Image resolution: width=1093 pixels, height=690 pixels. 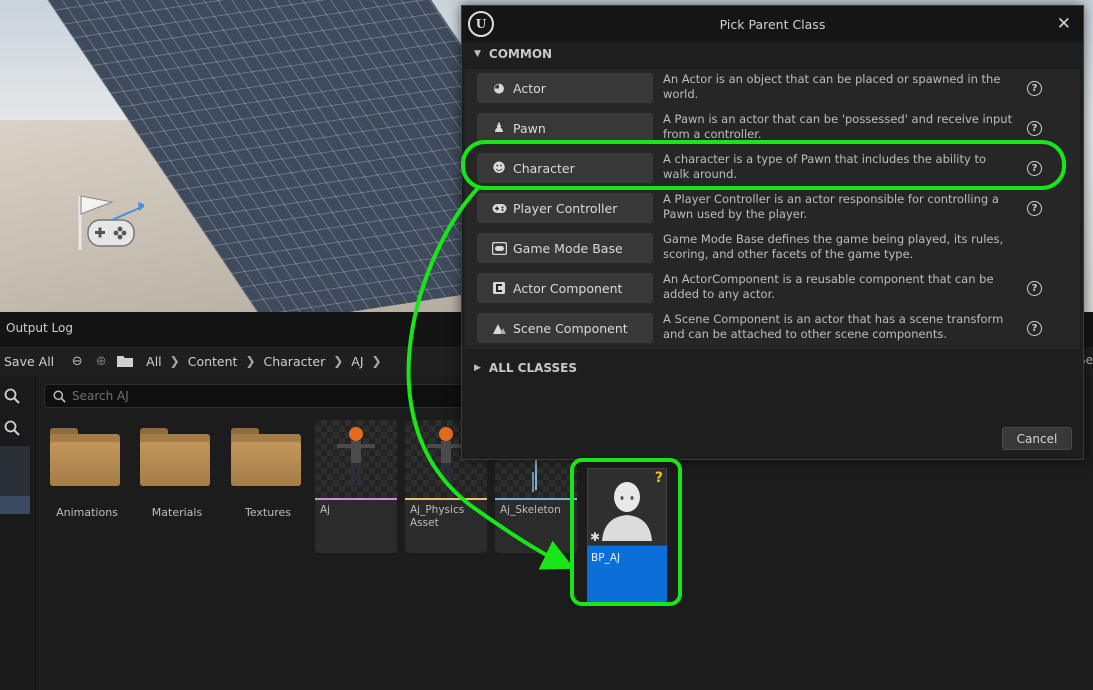 I want to click on sidebar-folder-row, so click(x=15, y=471).